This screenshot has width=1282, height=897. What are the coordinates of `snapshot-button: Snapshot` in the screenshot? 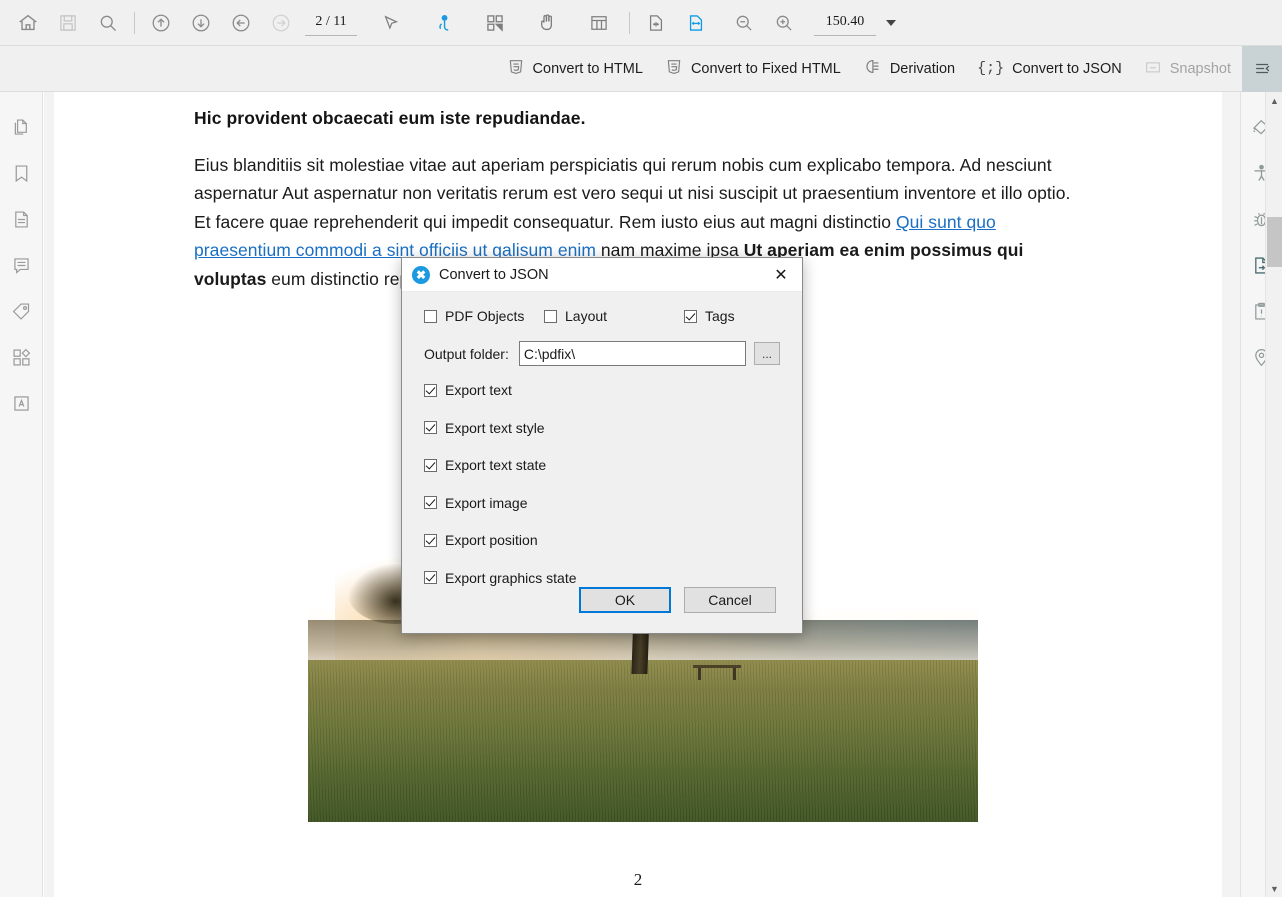 It's located at (1187, 69).